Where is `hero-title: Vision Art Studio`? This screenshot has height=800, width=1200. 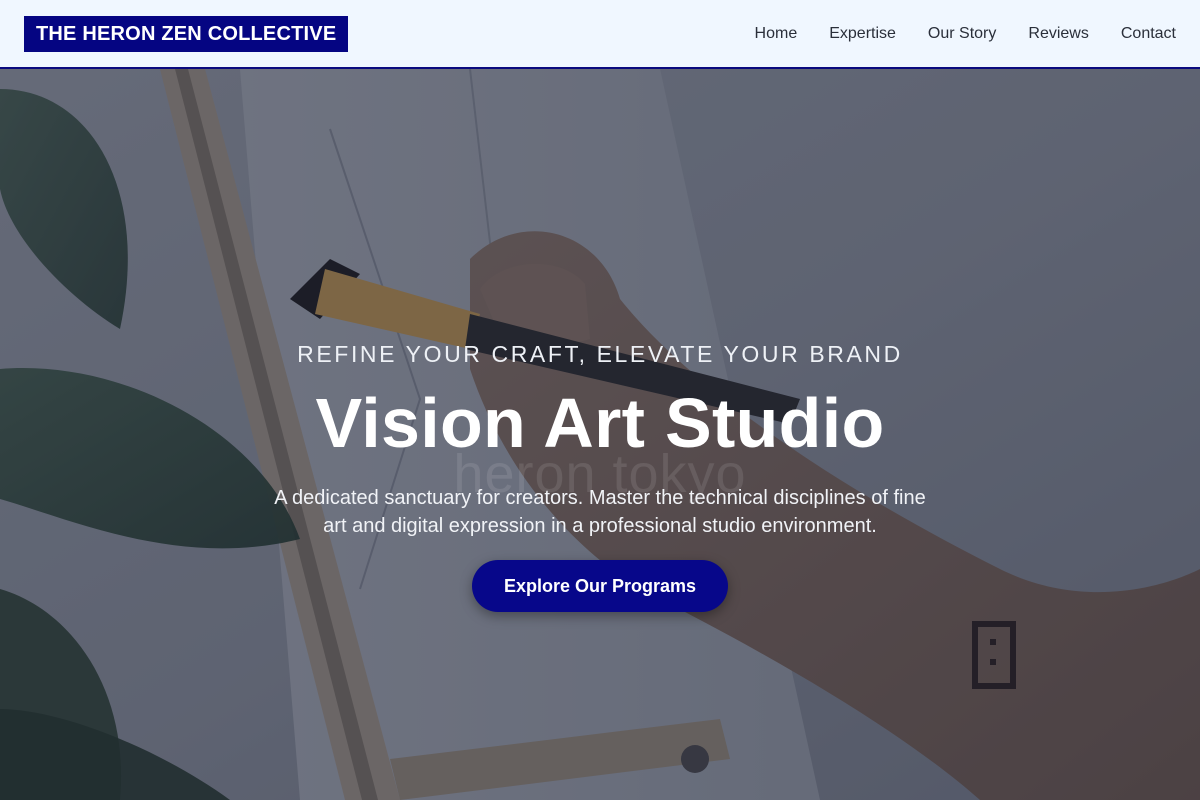
hero-title: Vision Art Studio is located at coordinates (600, 423).